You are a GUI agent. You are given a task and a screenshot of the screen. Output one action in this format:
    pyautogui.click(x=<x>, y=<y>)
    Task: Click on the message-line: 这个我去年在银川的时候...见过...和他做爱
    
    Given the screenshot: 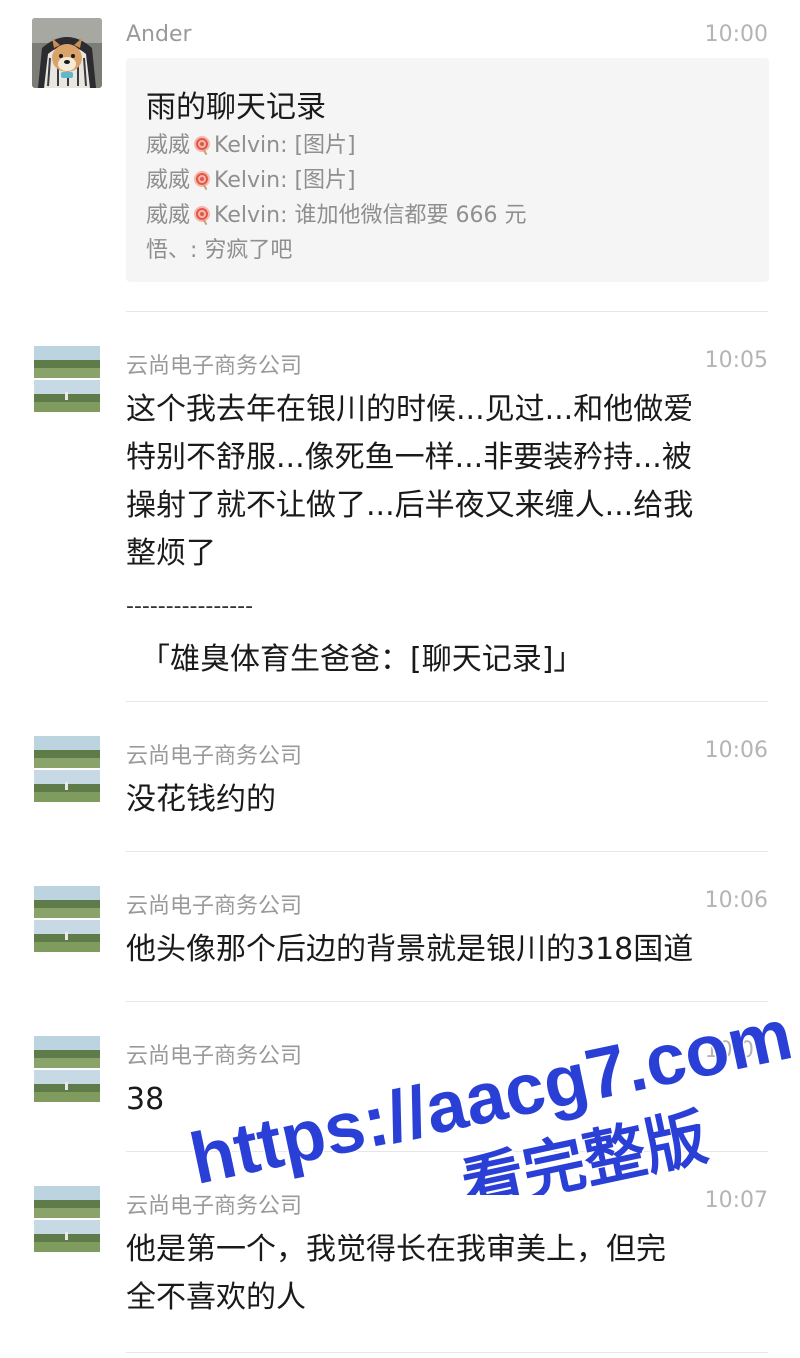 What is the action you would take?
    pyautogui.click(x=410, y=409)
    